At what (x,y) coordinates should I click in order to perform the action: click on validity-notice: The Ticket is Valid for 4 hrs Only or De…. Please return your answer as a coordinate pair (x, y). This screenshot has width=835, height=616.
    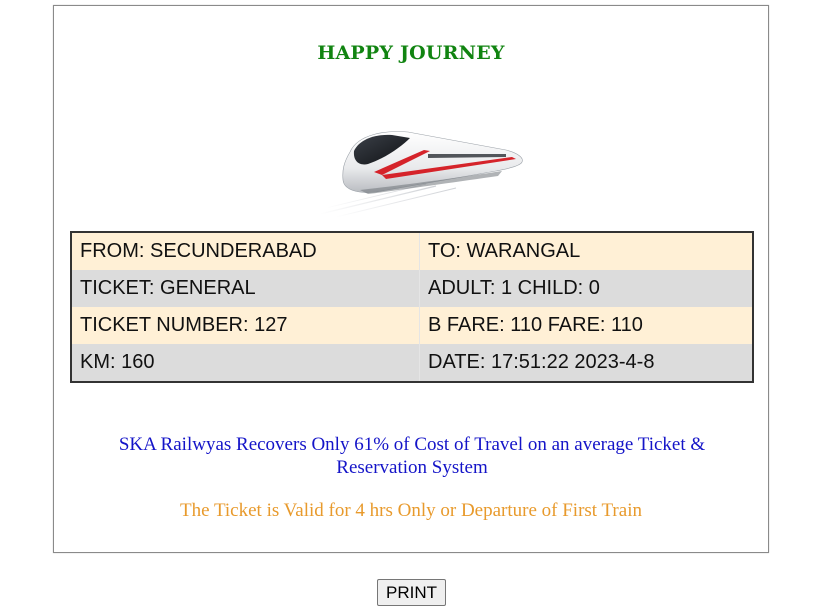
    Looking at the image, I should click on (411, 510).